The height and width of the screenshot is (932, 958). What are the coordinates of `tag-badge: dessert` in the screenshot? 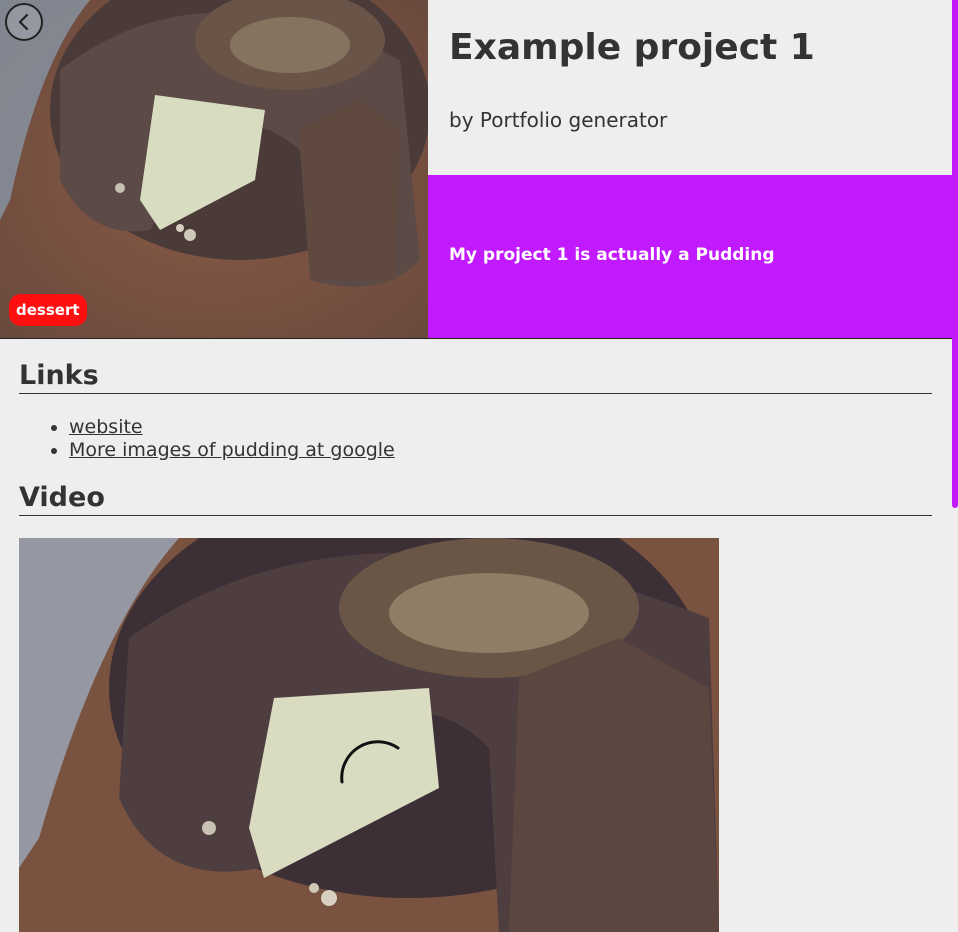 It's located at (48, 310).